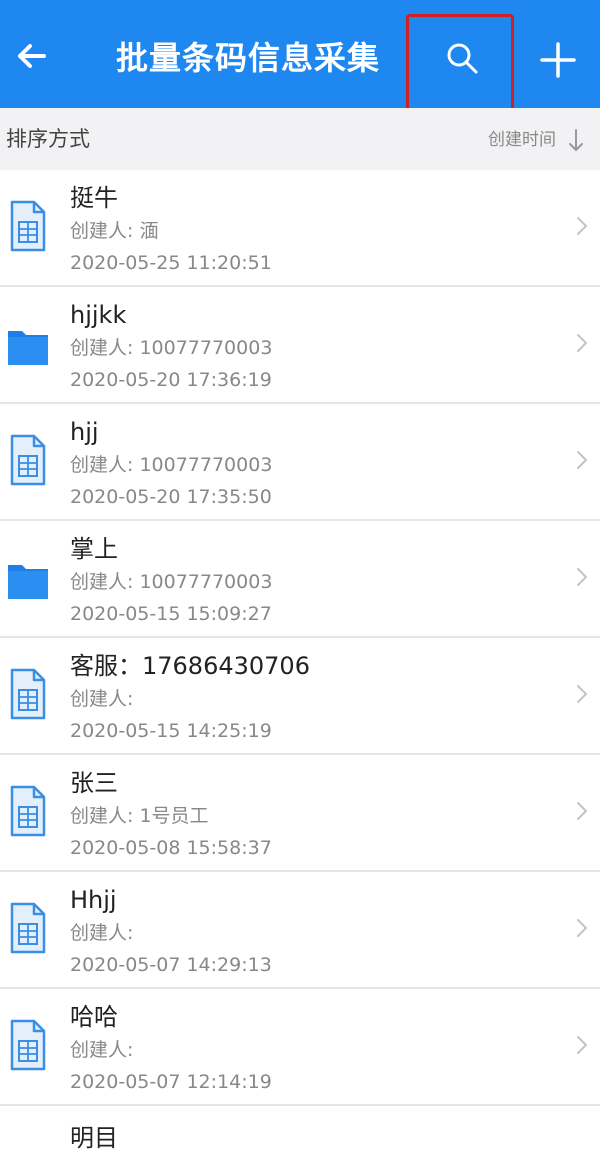 The width and height of the screenshot is (600, 1156). What do you see at coordinates (300, 1047) in the screenshot?
I see `list-item: 哈哈创建人: 2020-05-07 12:14:19` at bounding box center [300, 1047].